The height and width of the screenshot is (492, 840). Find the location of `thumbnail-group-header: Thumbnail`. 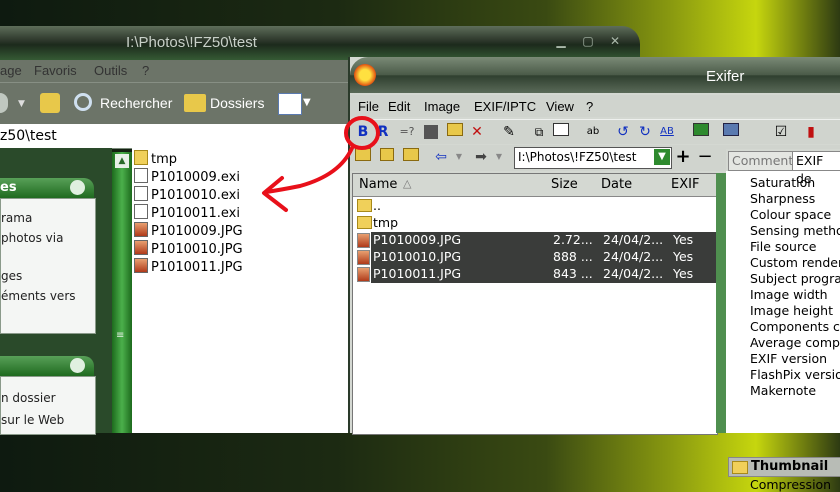

thumbnail-group-header: Thumbnail is located at coordinates (784, 467).